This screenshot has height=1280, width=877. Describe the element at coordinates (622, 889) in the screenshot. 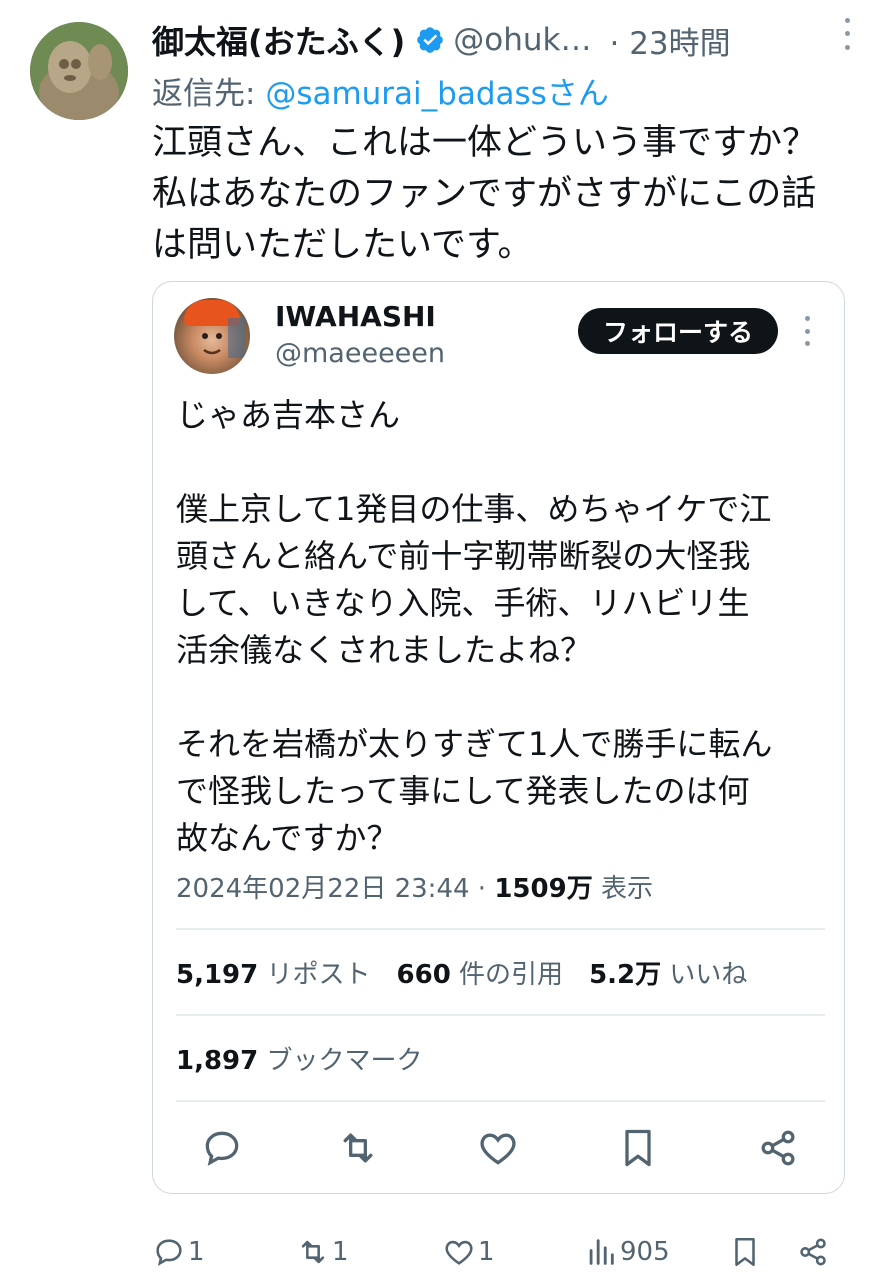

I see `views-label: 表示` at that location.